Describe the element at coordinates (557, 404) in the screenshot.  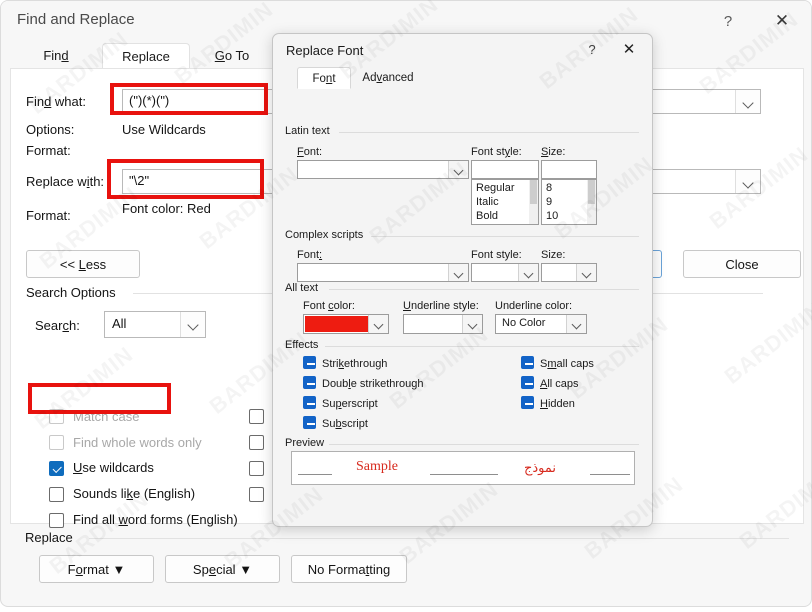
I see `checkbox-hidden-label: Hidden` at that location.